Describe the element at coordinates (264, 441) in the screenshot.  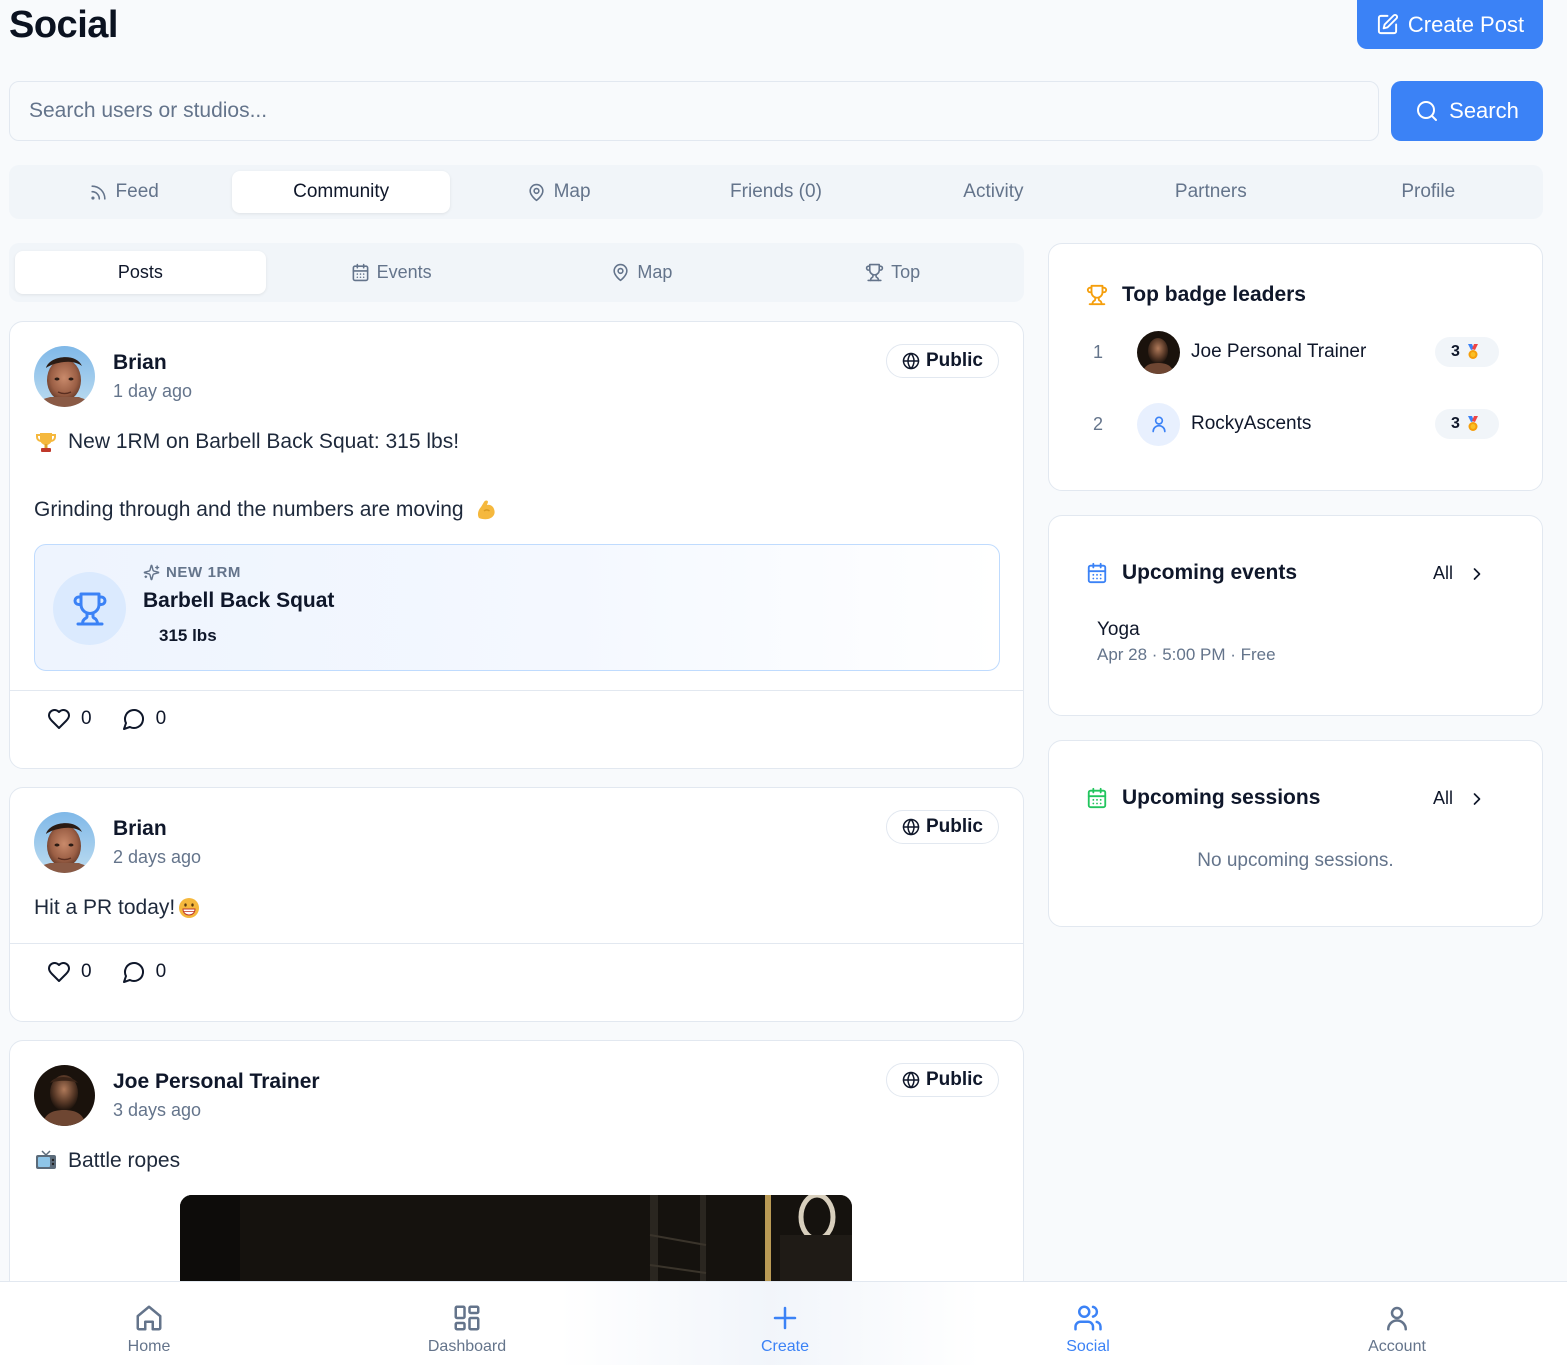
I see `post-text-line: New 1RM on Barbell Back Squat: 315 lbs!` at that location.